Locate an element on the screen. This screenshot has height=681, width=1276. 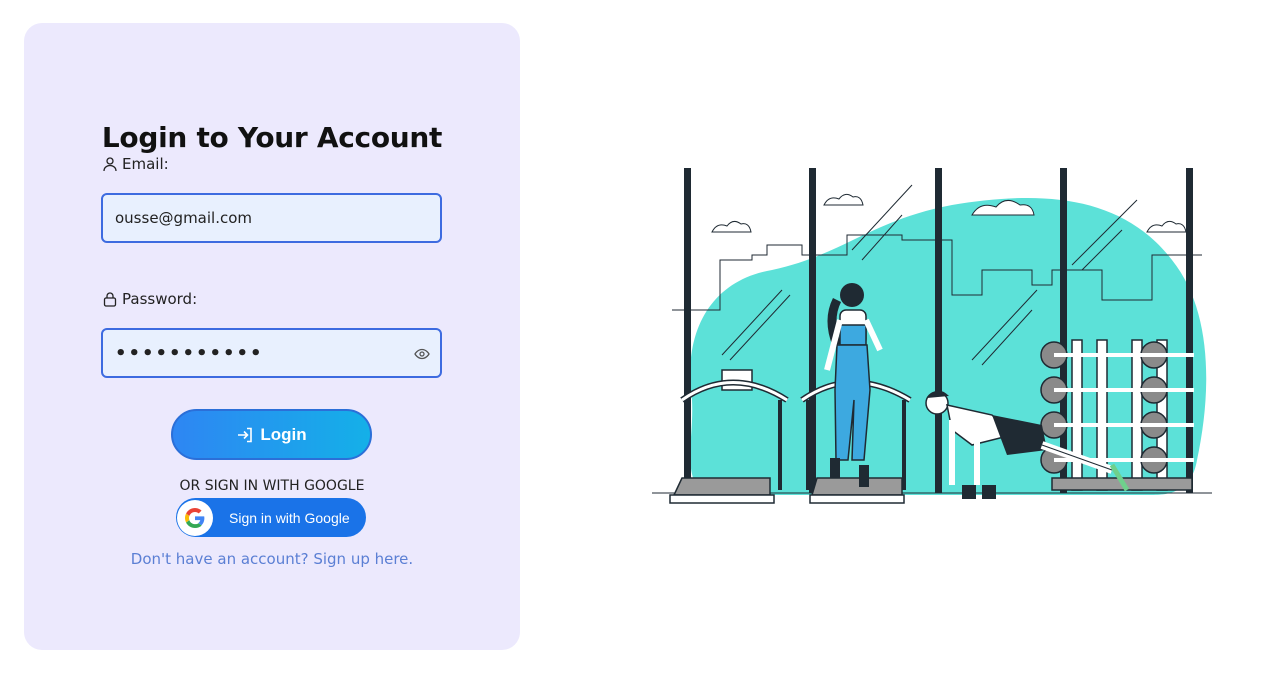
email-field: ousse@gmail.com is located at coordinates (271, 218).